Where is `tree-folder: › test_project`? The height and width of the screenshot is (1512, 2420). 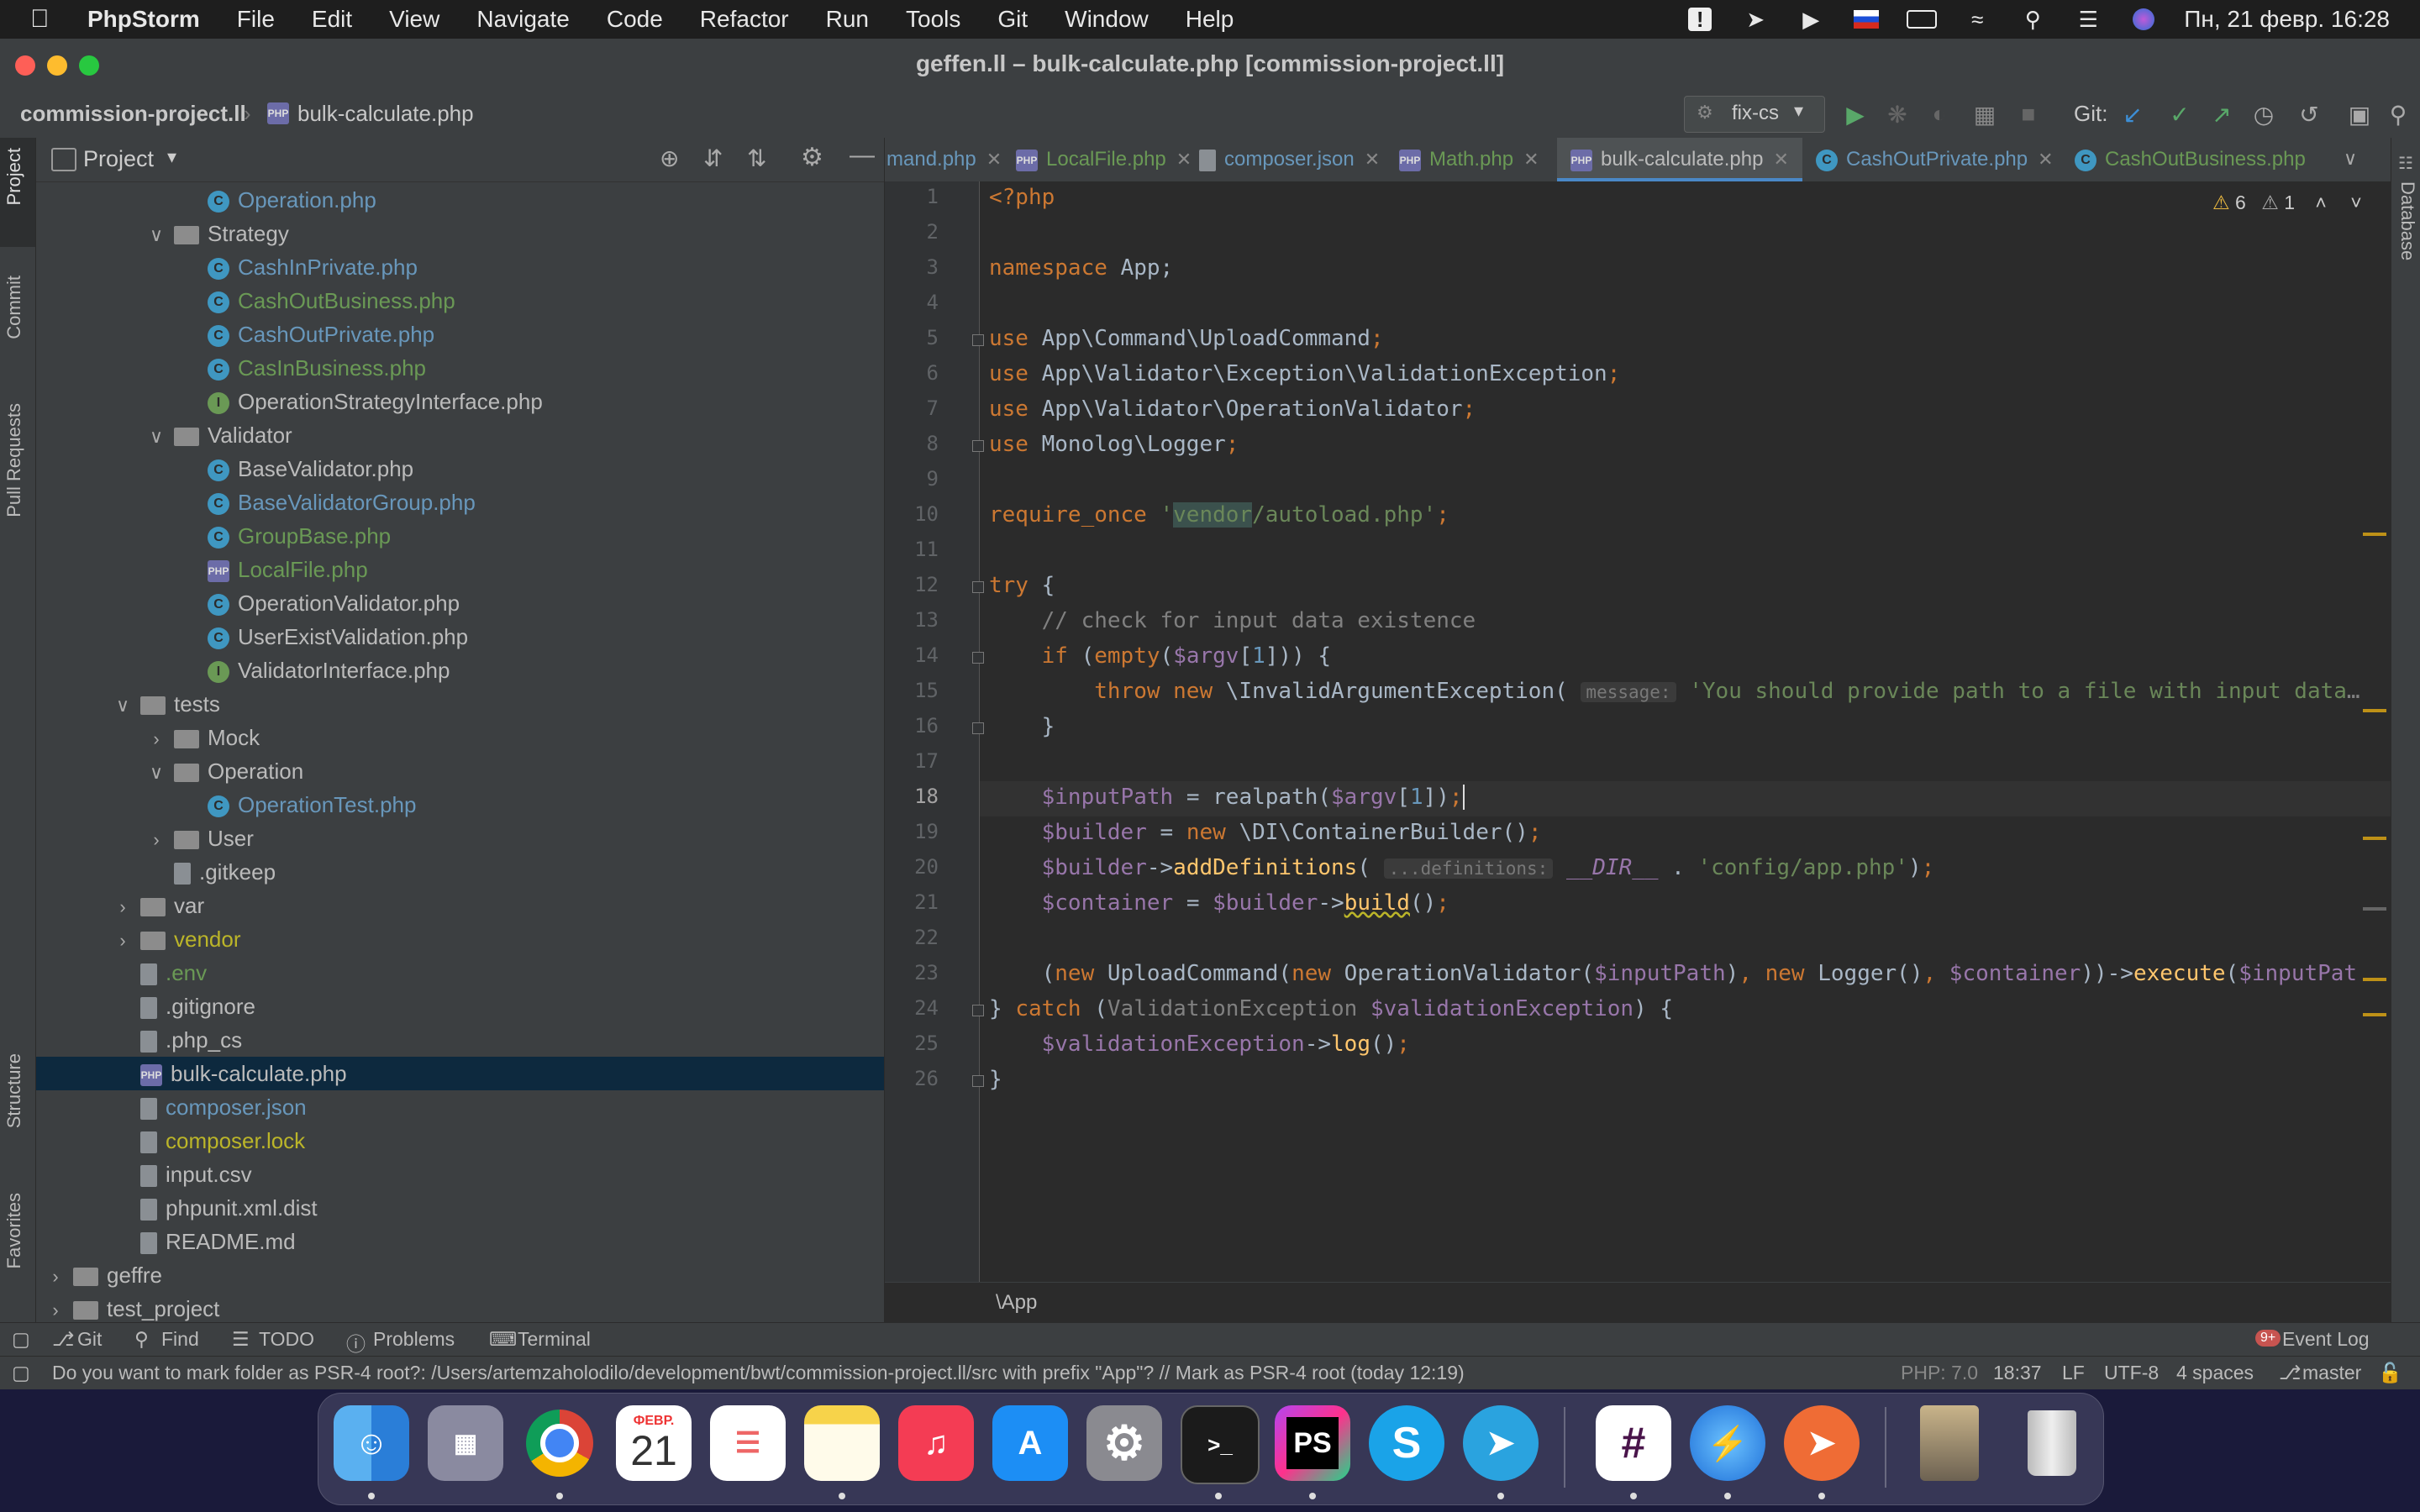 tree-folder: › test_project is located at coordinates (460, 1309).